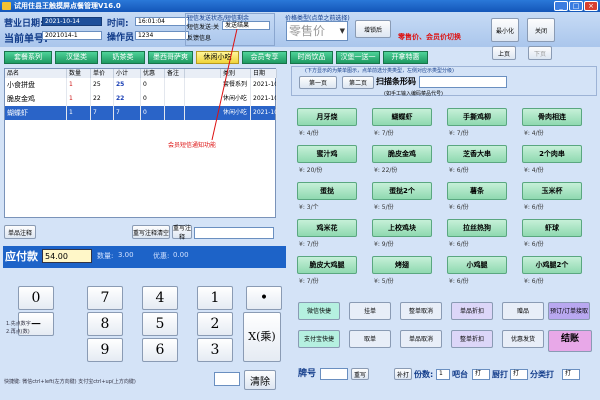 The image size is (600, 400). Describe the element at coordinates (552, 191) in the screenshot. I see `dish-button: 玉米杯` at that location.